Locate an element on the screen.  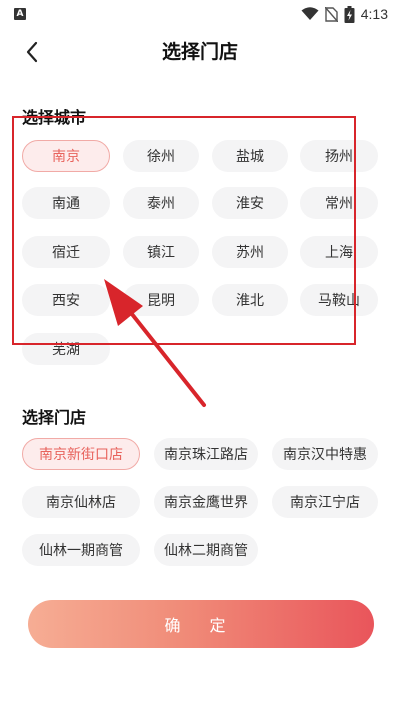
store-chip: 南京汉中特惠 is located at coordinates (325, 454).